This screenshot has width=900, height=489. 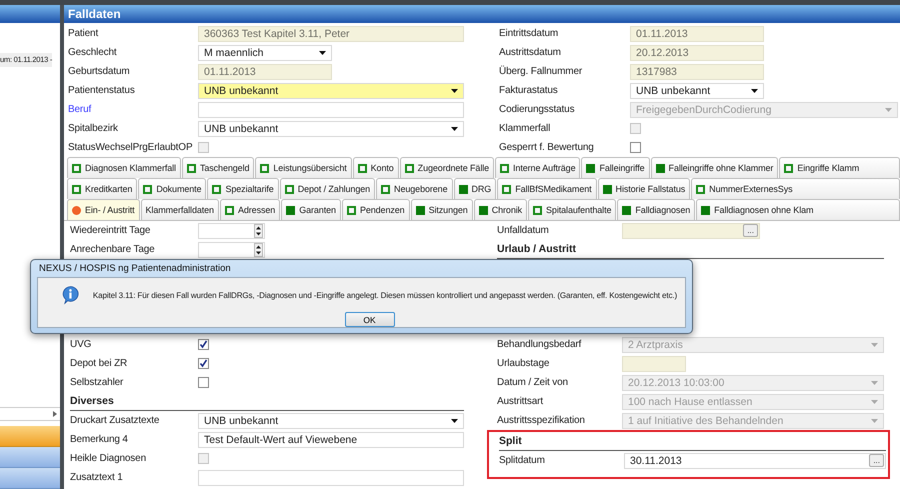 What do you see at coordinates (656, 209) in the screenshot?
I see `tab: Falldiagnosen` at bounding box center [656, 209].